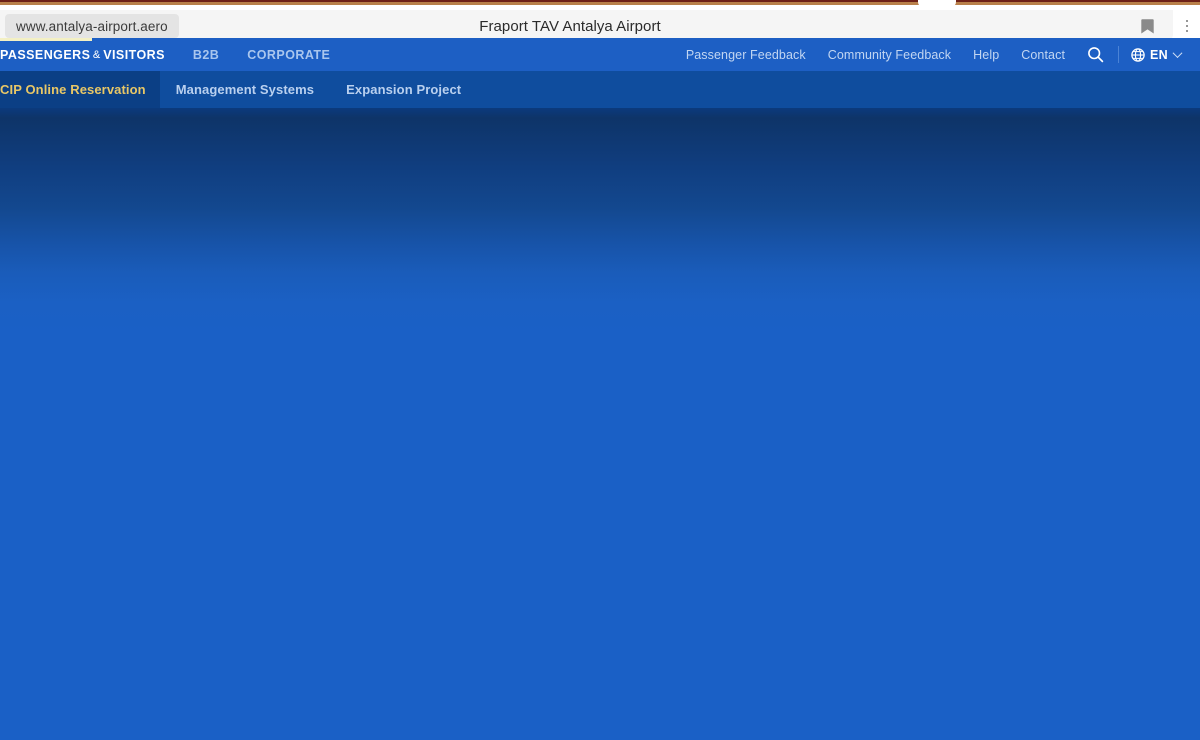 This screenshot has width=1200, height=740. What do you see at coordinates (1119, 54) in the screenshot?
I see `nav-separator` at bounding box center [1119, 54].